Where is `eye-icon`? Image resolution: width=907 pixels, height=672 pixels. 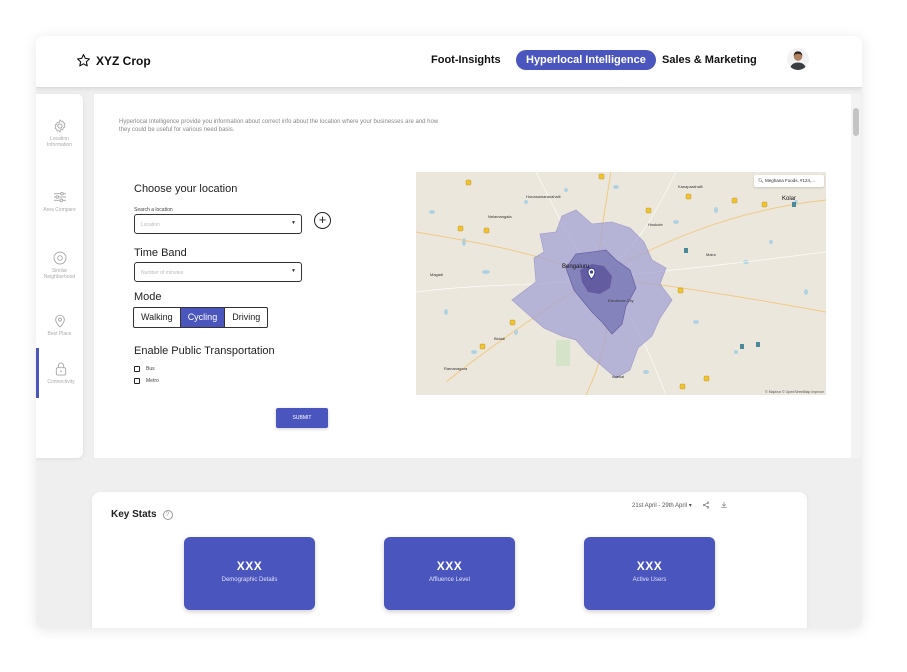 eye-icon is located at coordinates (59, 258).